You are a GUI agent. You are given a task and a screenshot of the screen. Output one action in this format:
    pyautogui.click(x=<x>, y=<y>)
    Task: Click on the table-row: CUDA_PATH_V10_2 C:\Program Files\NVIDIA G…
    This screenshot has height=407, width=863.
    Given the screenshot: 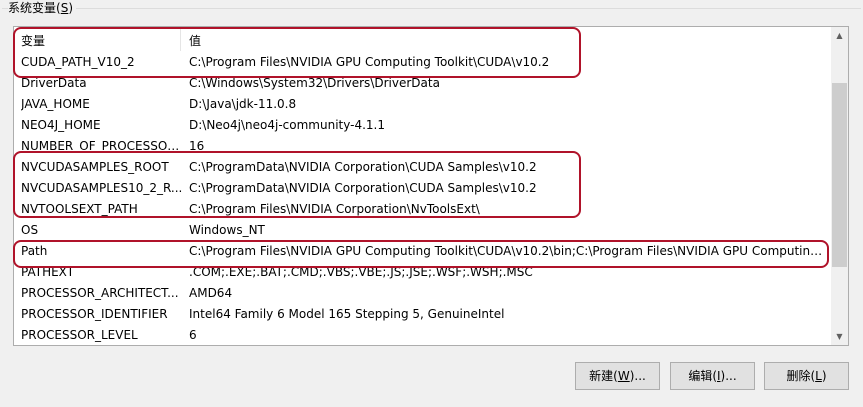 What is the action you would take?
    pyautogui.click(x=422, y=62)
    